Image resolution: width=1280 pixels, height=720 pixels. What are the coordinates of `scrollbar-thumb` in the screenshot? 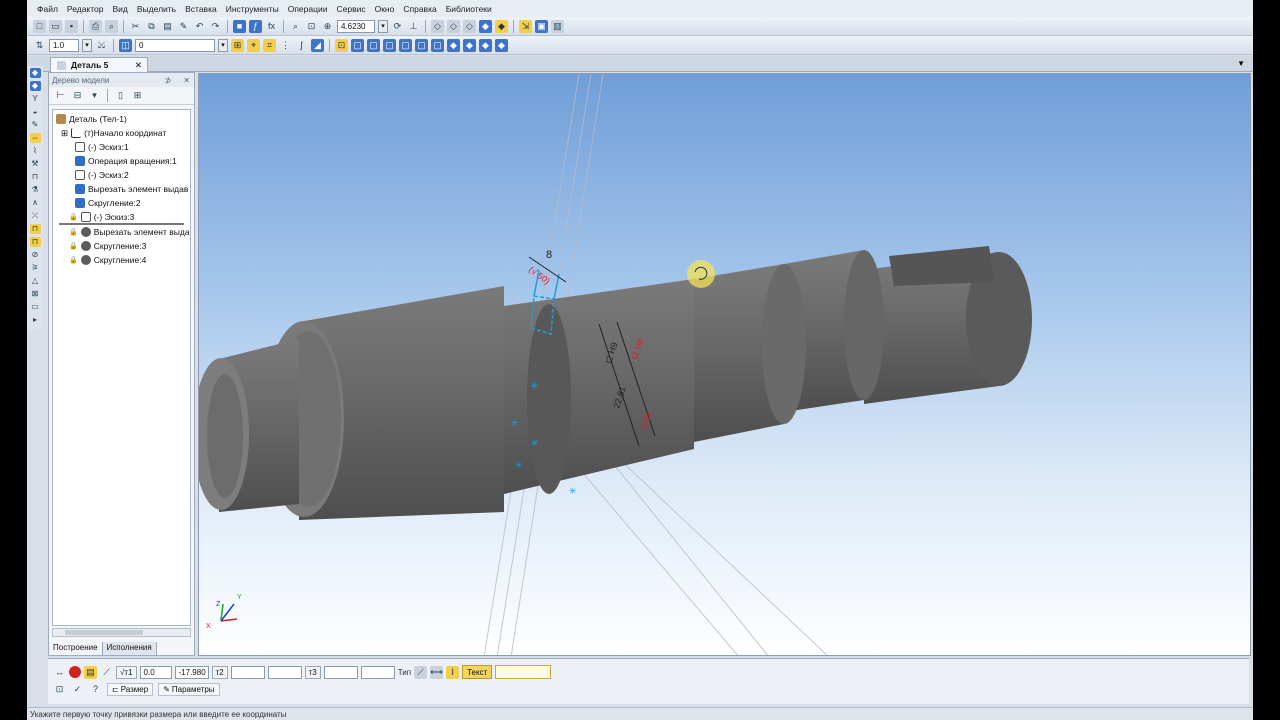 It's located at (104, 632).